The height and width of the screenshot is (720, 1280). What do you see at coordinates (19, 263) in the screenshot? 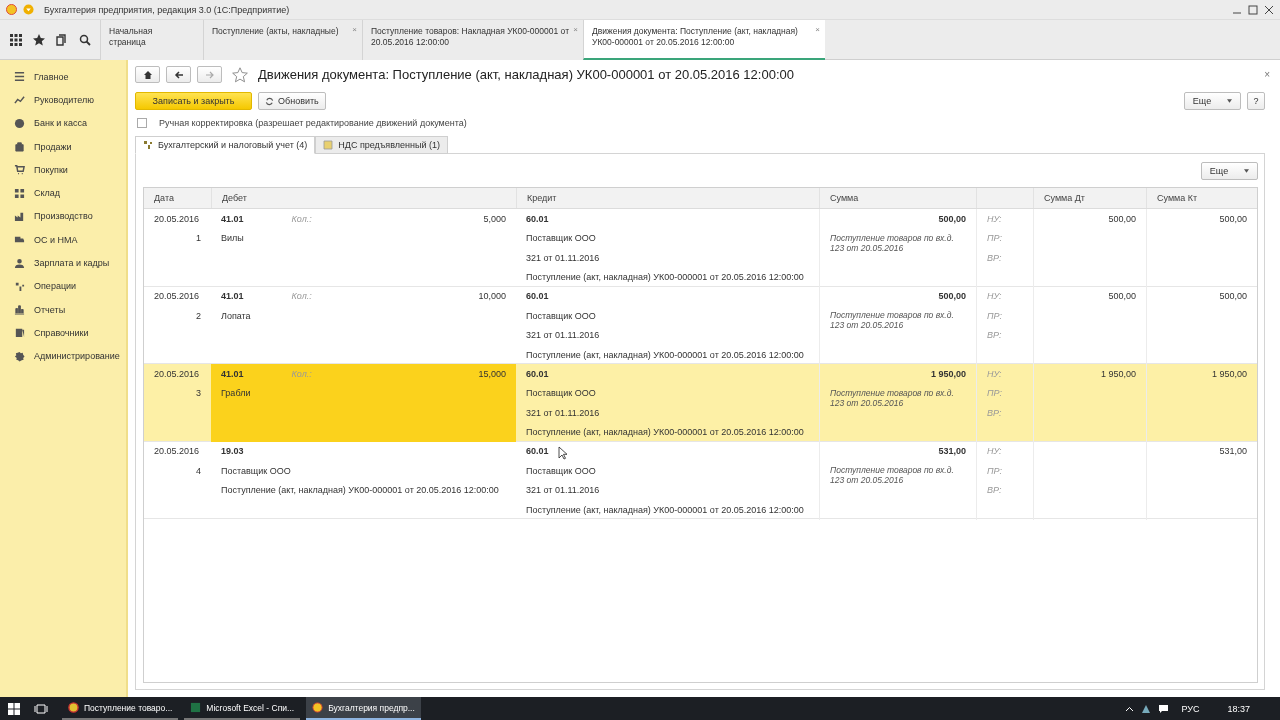
I see `person-icon` at bounding box center [19, 263].